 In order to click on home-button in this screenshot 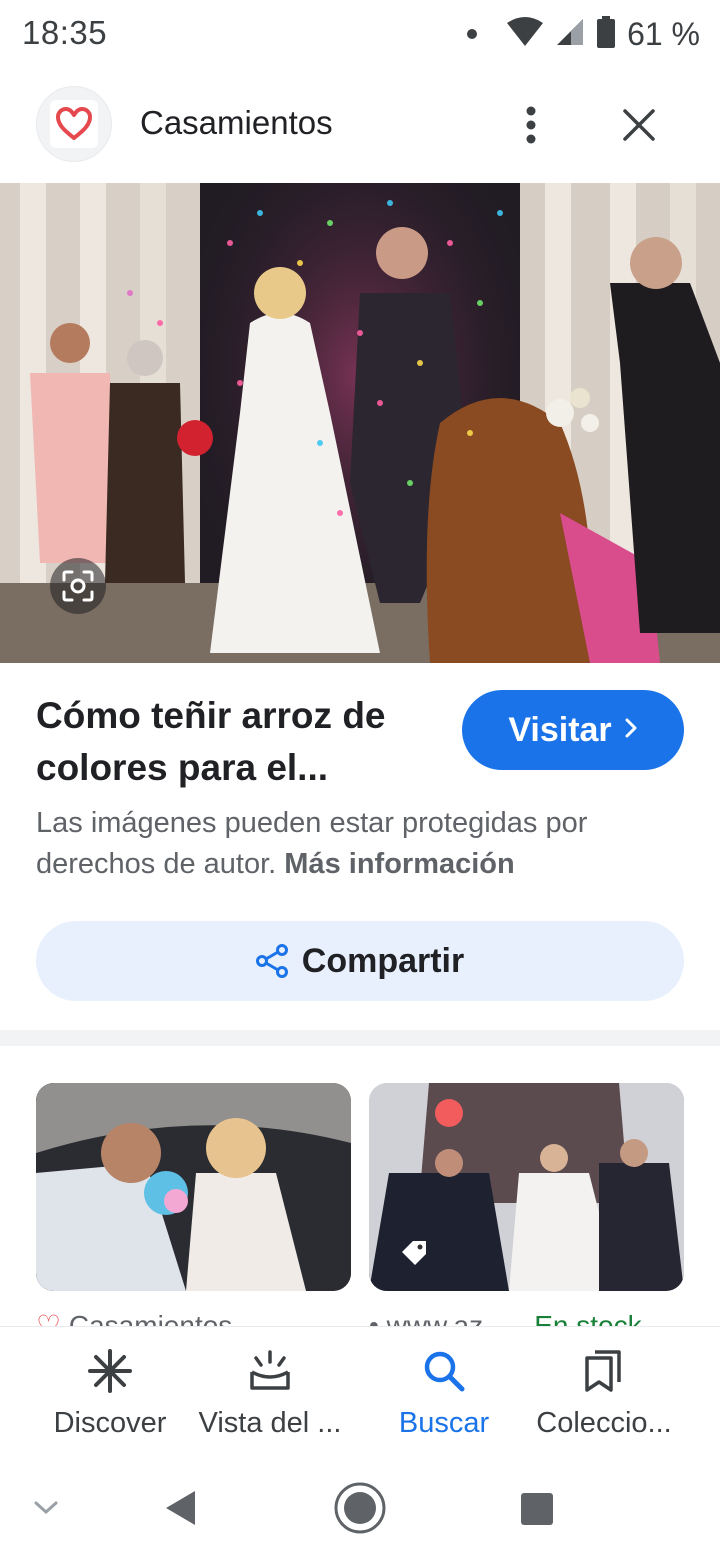, I will do `click(360, 1508)`.